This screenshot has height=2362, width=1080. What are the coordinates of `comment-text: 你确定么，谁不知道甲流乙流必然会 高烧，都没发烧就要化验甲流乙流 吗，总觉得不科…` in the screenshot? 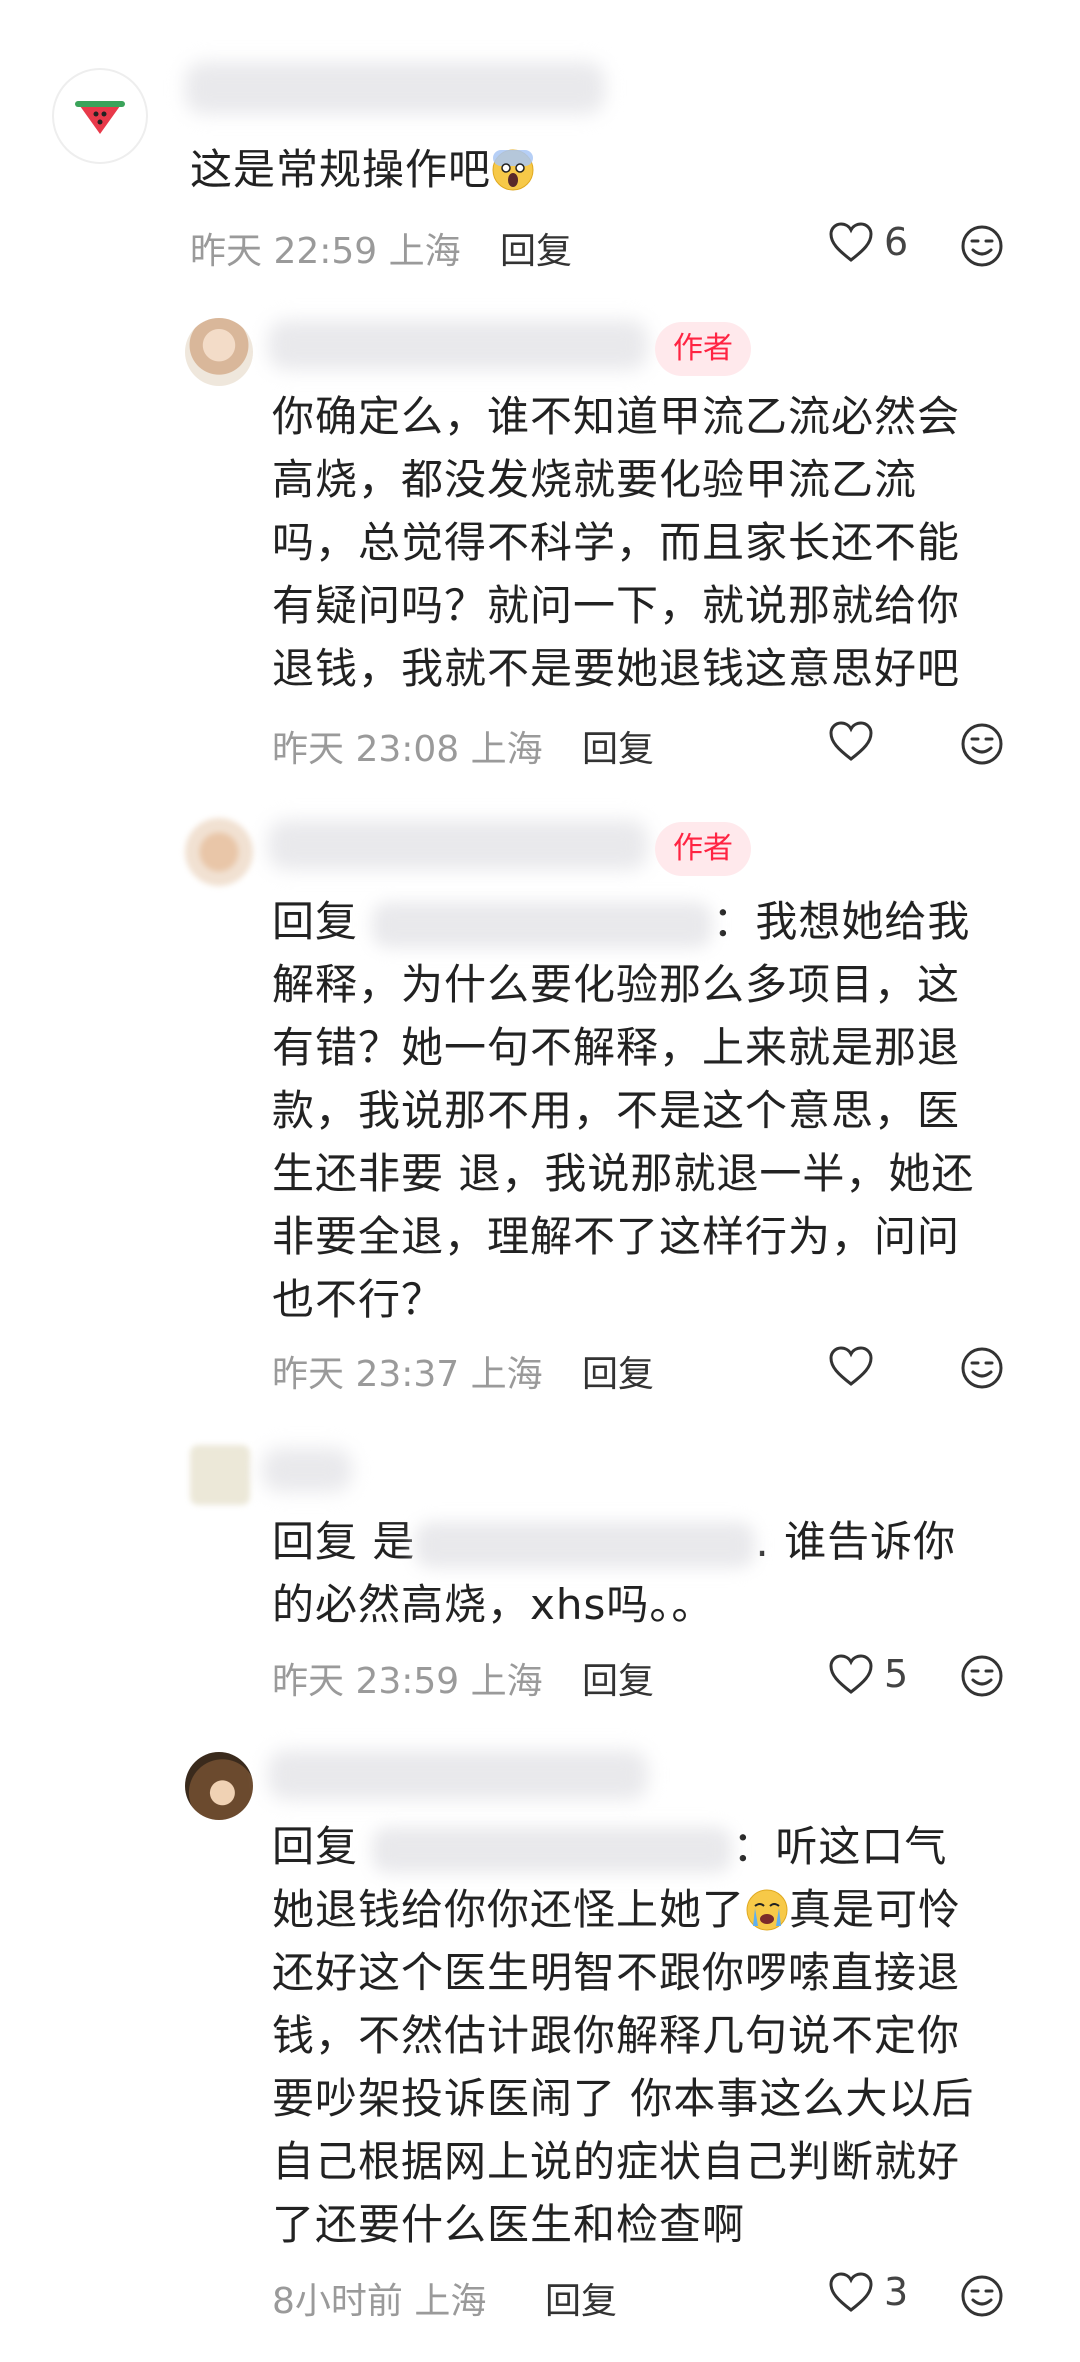 It's located at (616, 542).